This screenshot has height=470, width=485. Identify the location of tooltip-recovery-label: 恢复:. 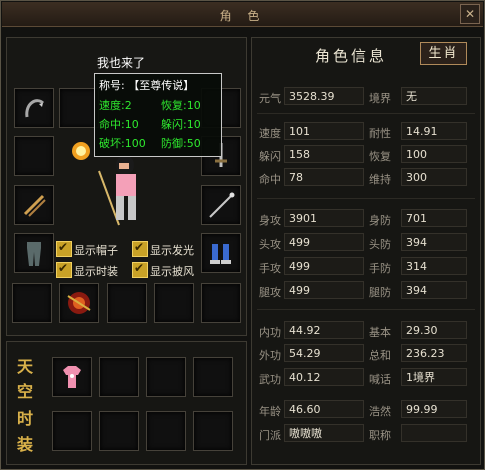
(174, 105).